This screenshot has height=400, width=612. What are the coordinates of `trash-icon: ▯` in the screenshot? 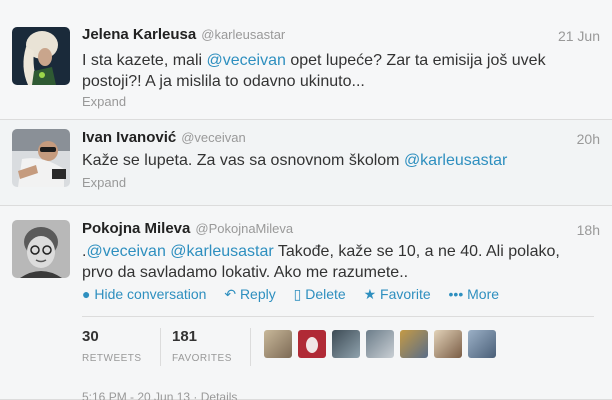 It's located at (297, 294).